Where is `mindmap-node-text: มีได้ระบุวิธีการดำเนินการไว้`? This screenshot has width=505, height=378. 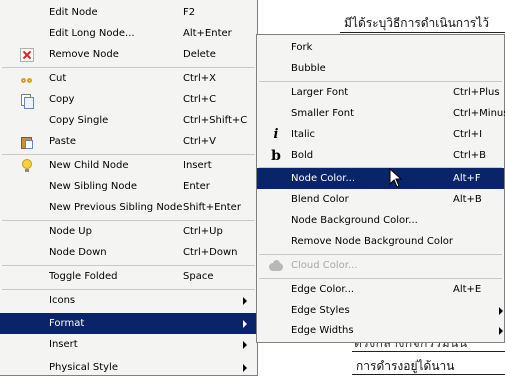
mindmap-node-text: มีได้ระบุวิธีการดำเนินการไว้ is located at coordinates (416, 23).